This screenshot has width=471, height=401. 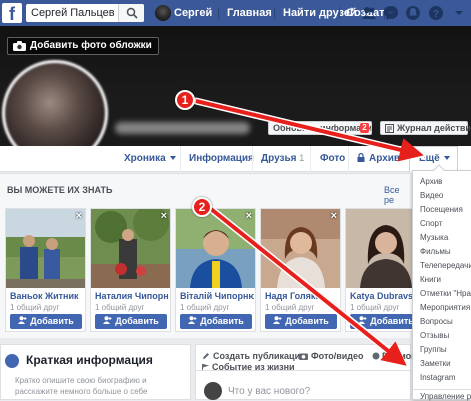 I want to click on person-name: Ваньок Житник, so click(x=47, y=296).